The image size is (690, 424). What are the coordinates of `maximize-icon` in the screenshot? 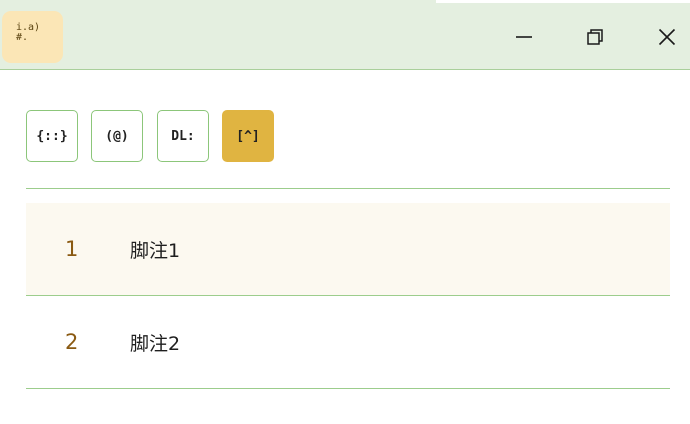 It's located at (595, 37).